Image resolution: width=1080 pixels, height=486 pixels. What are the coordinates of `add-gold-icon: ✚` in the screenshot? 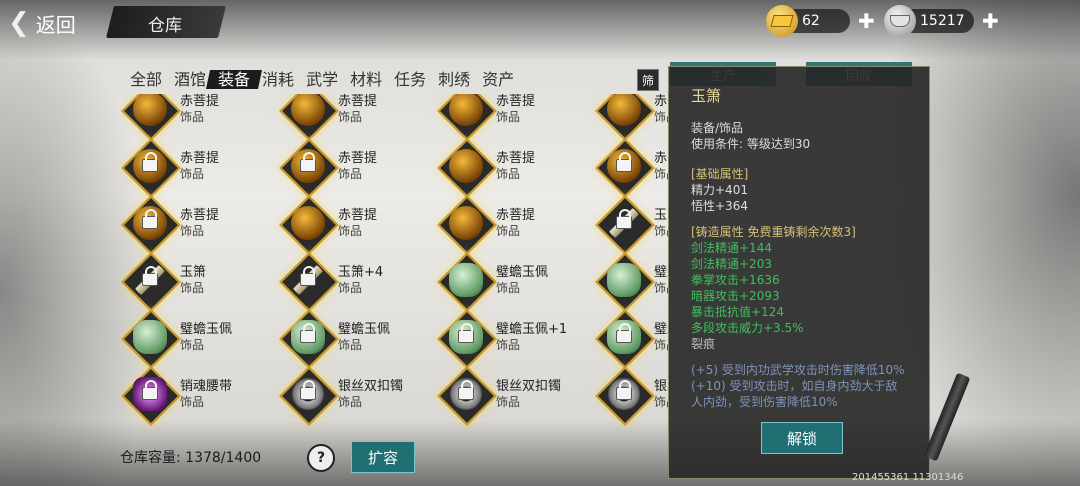 It's located at (866, 21).